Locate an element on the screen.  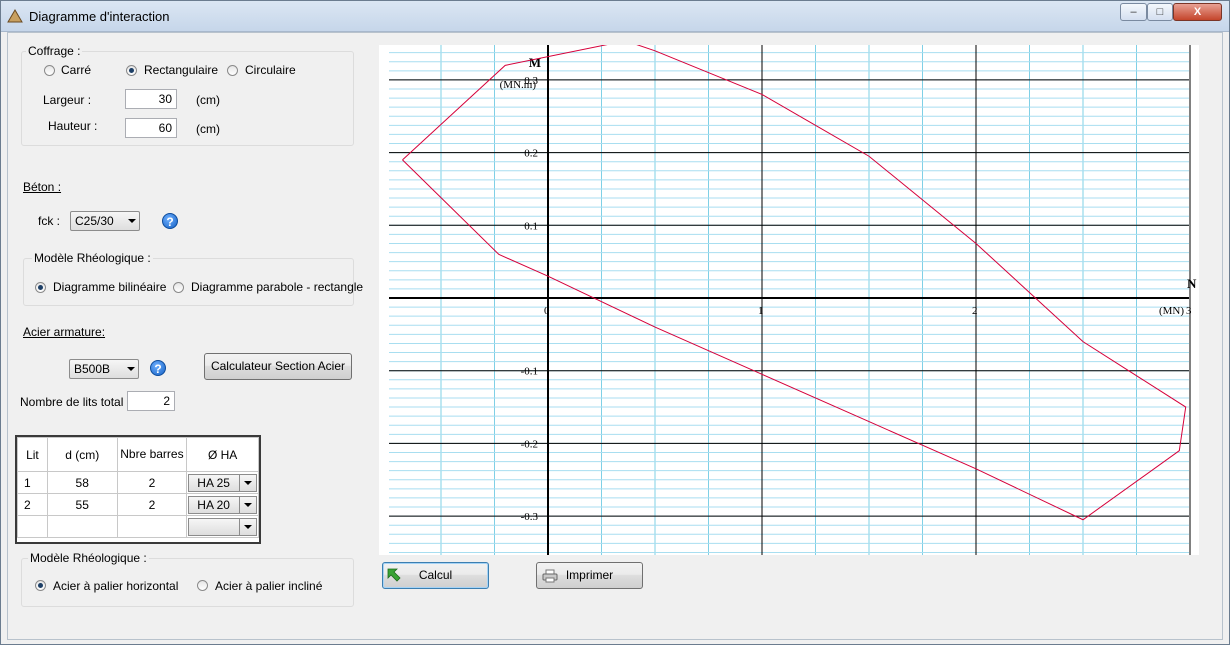
radio-rectangulaire is located at coordinates (131, 70).